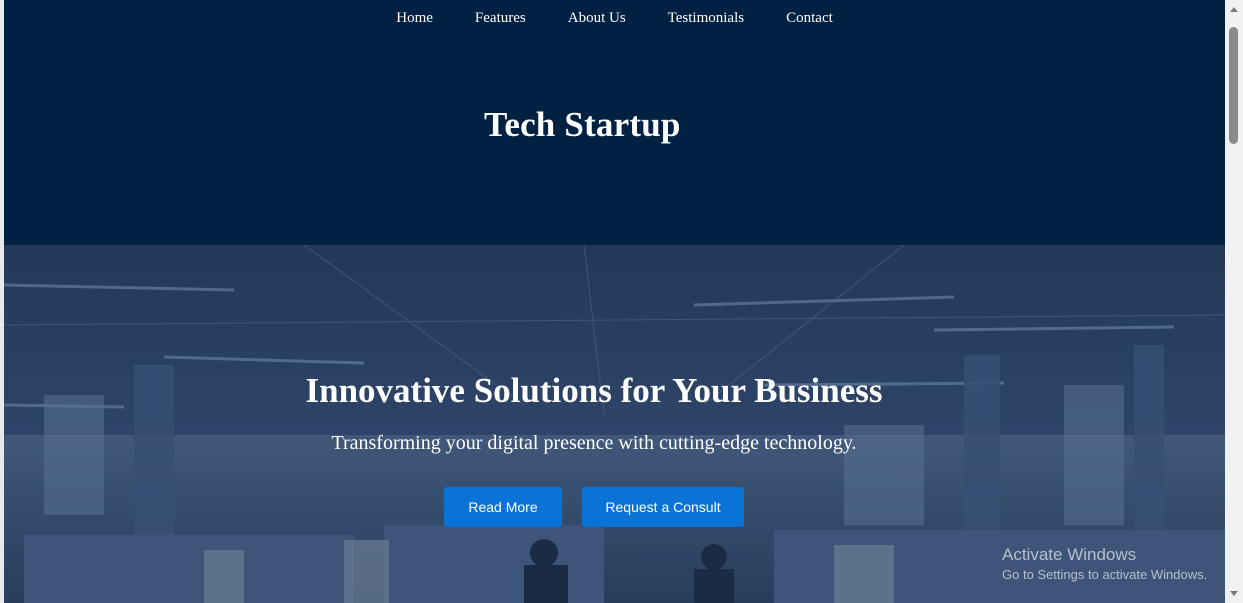 The height and width of the screenshot is (603, 1243). Describe the element at coordinates (414, 18) in the screenshot. I see `nav-link-home: Home` at that location.